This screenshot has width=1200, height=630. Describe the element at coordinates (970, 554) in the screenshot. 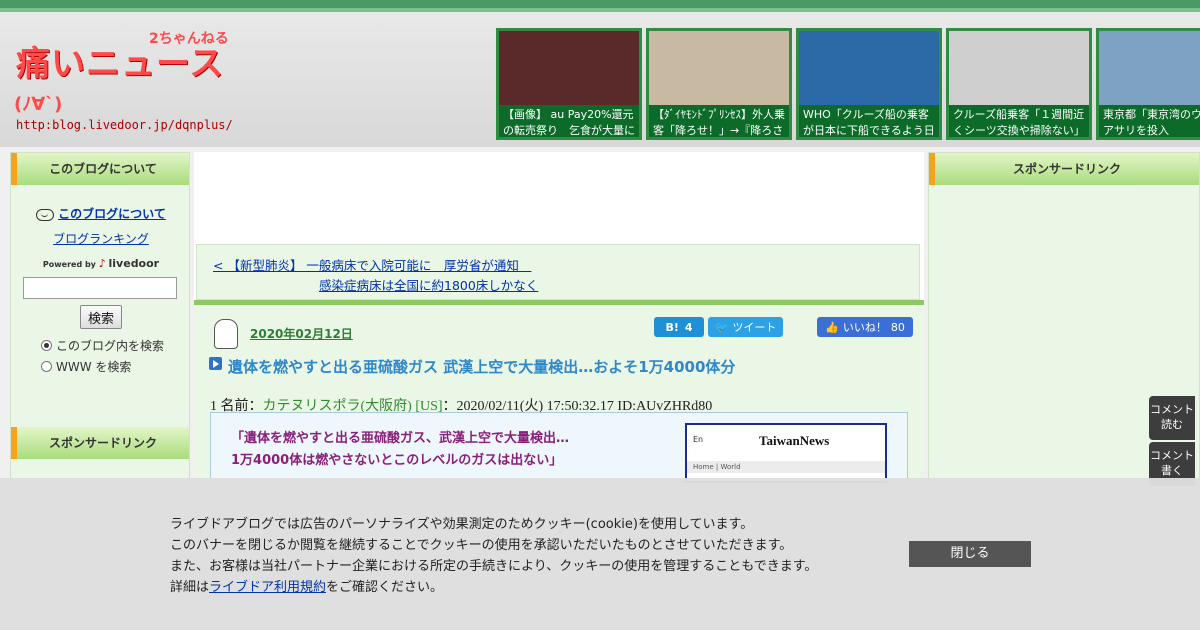

I see `close-banner-button: 閉じる` at that location.